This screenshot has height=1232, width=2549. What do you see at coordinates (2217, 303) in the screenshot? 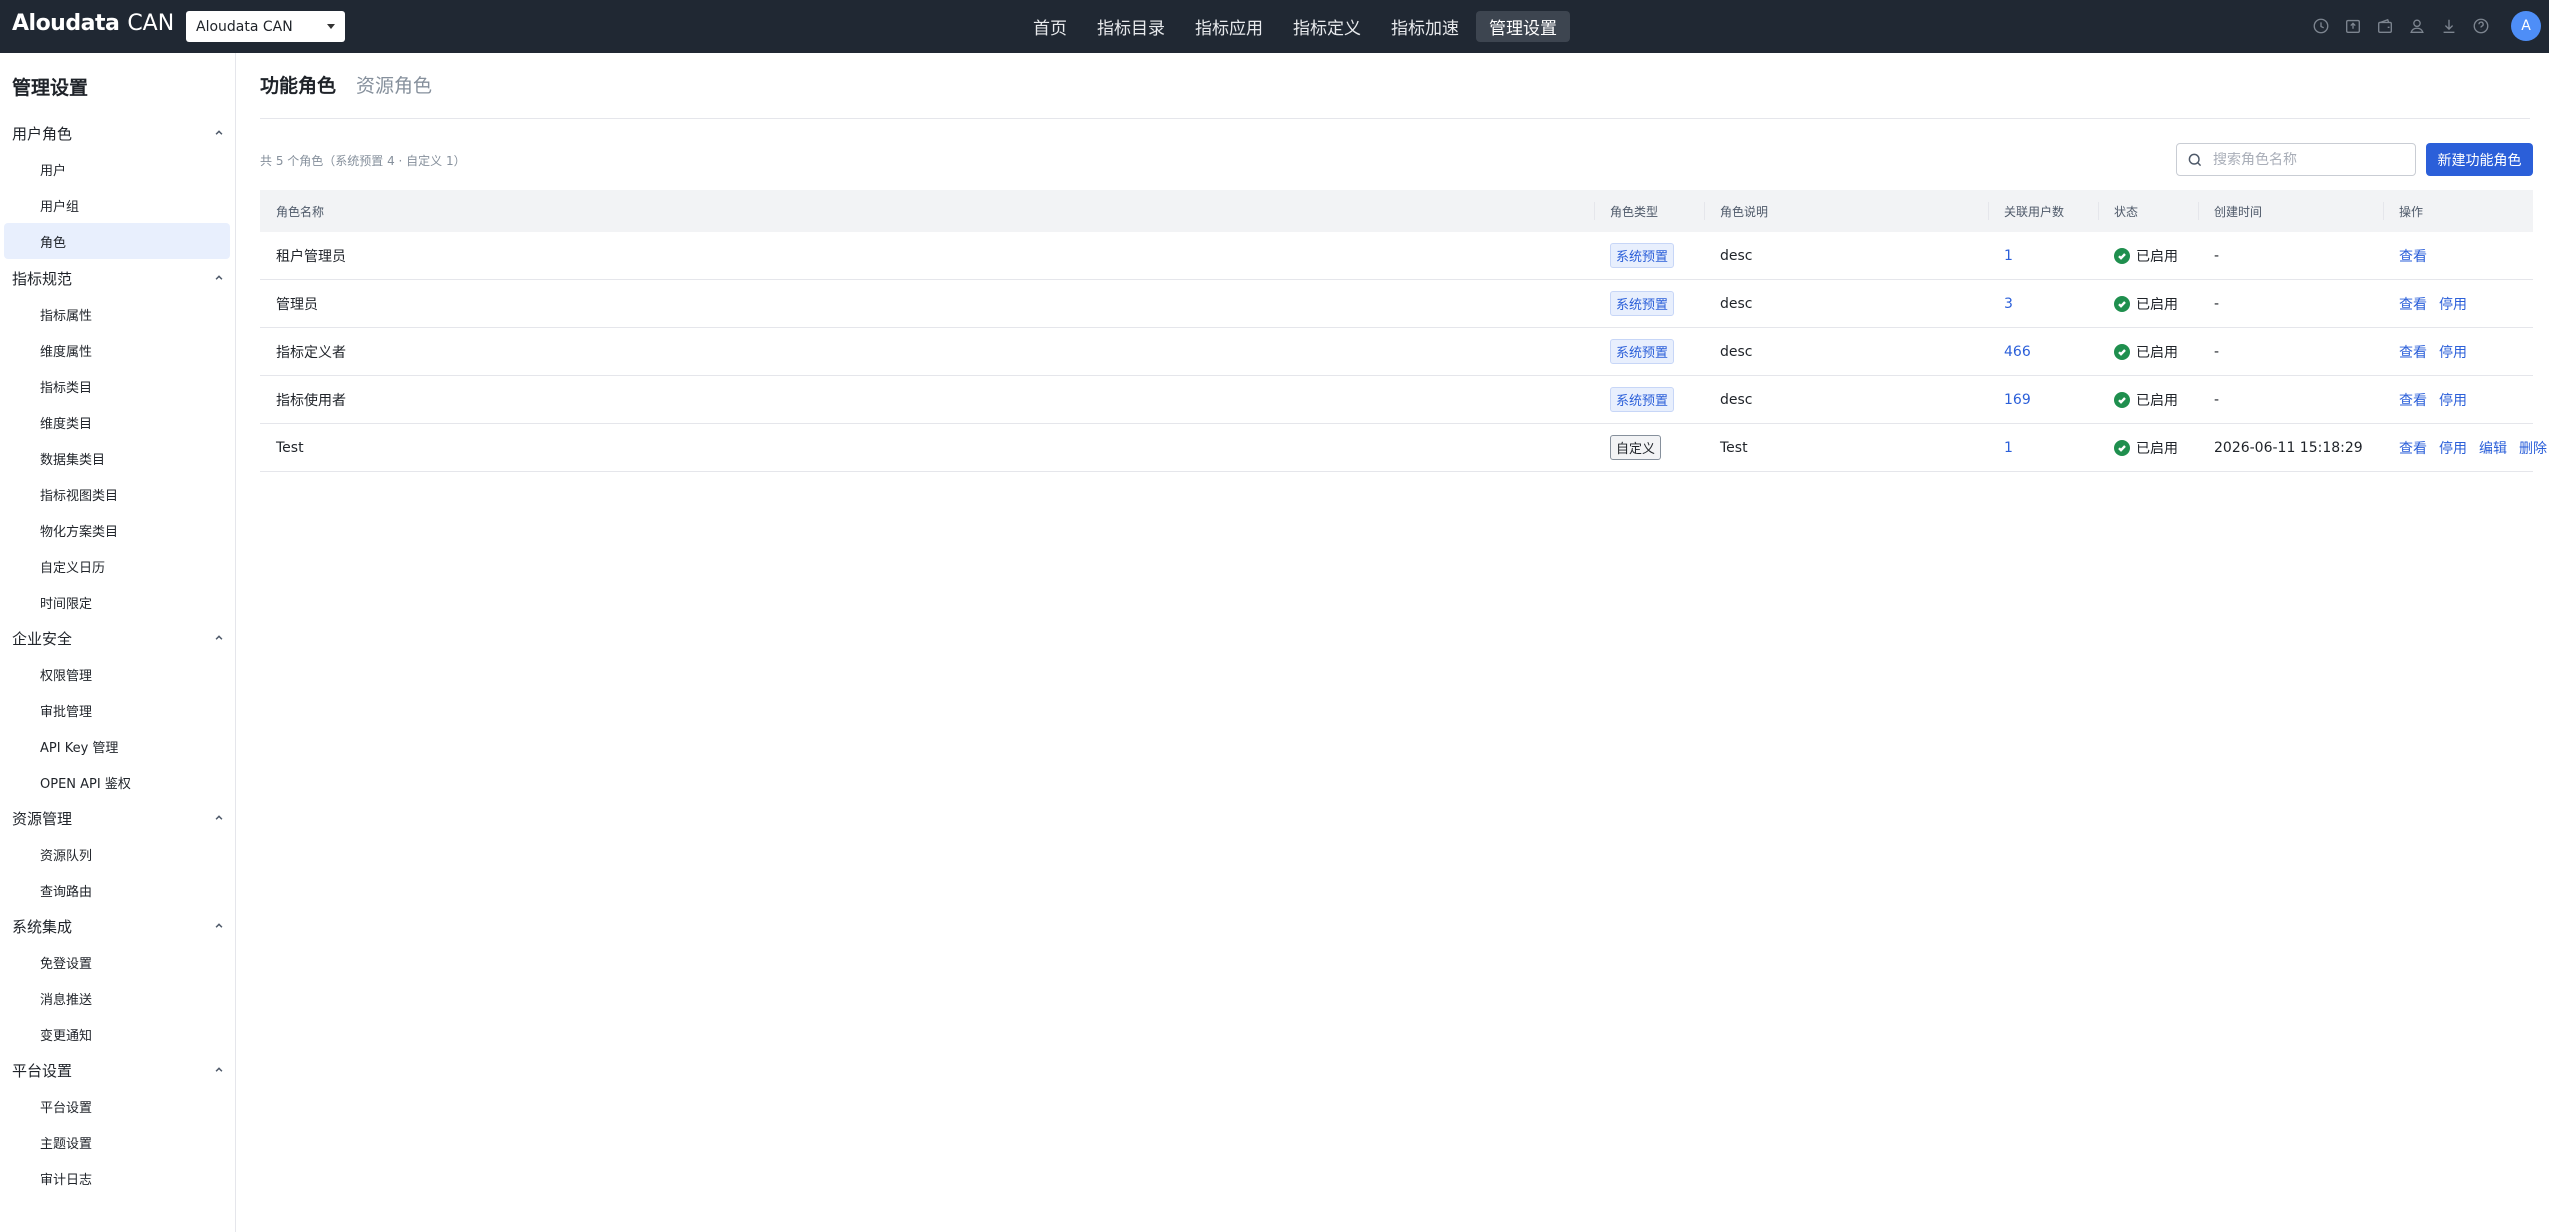
I see `created-time: -` at bounding box center [2217, 303].